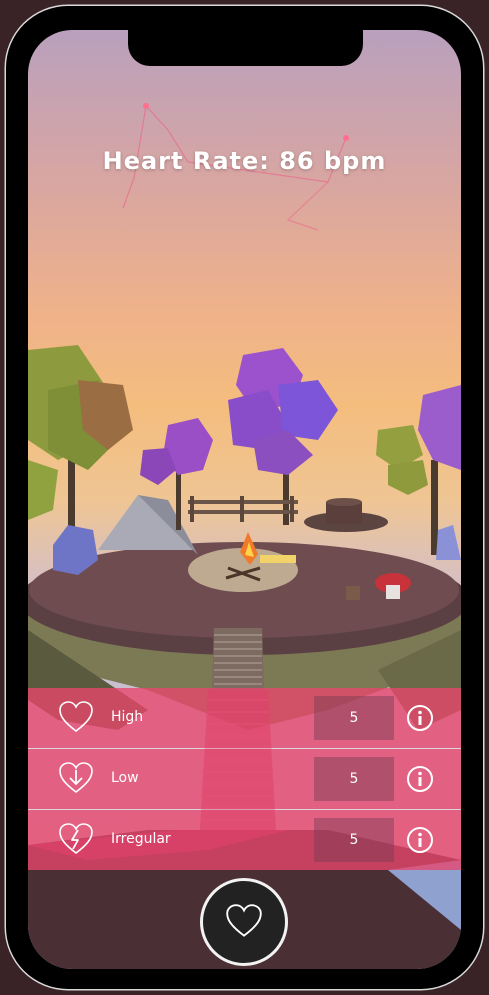 This screenshot has height=995, width=489. Describe the element at coordinates (125, 778) in the screenshot. I see `alert-label-low: Low` at that location.